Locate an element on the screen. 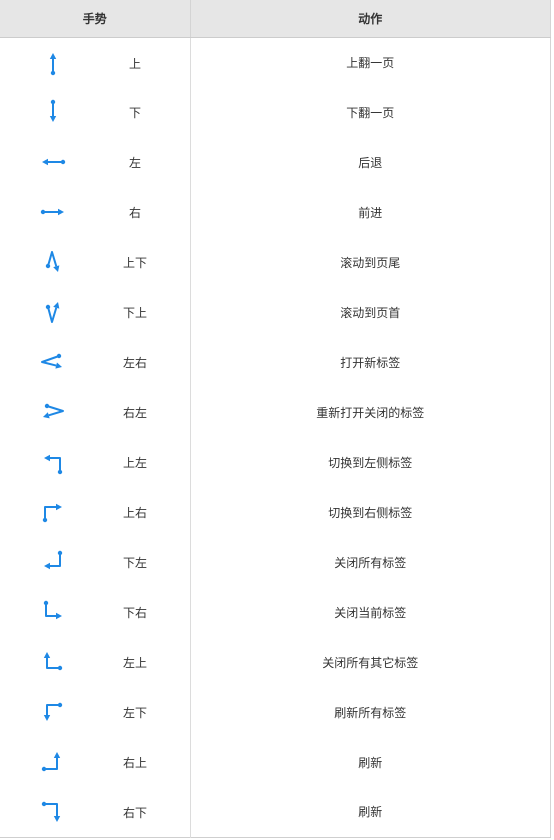 This screenshot has height=840, width=554. gesture-up-right-icon is located at coordinates (53, 512).